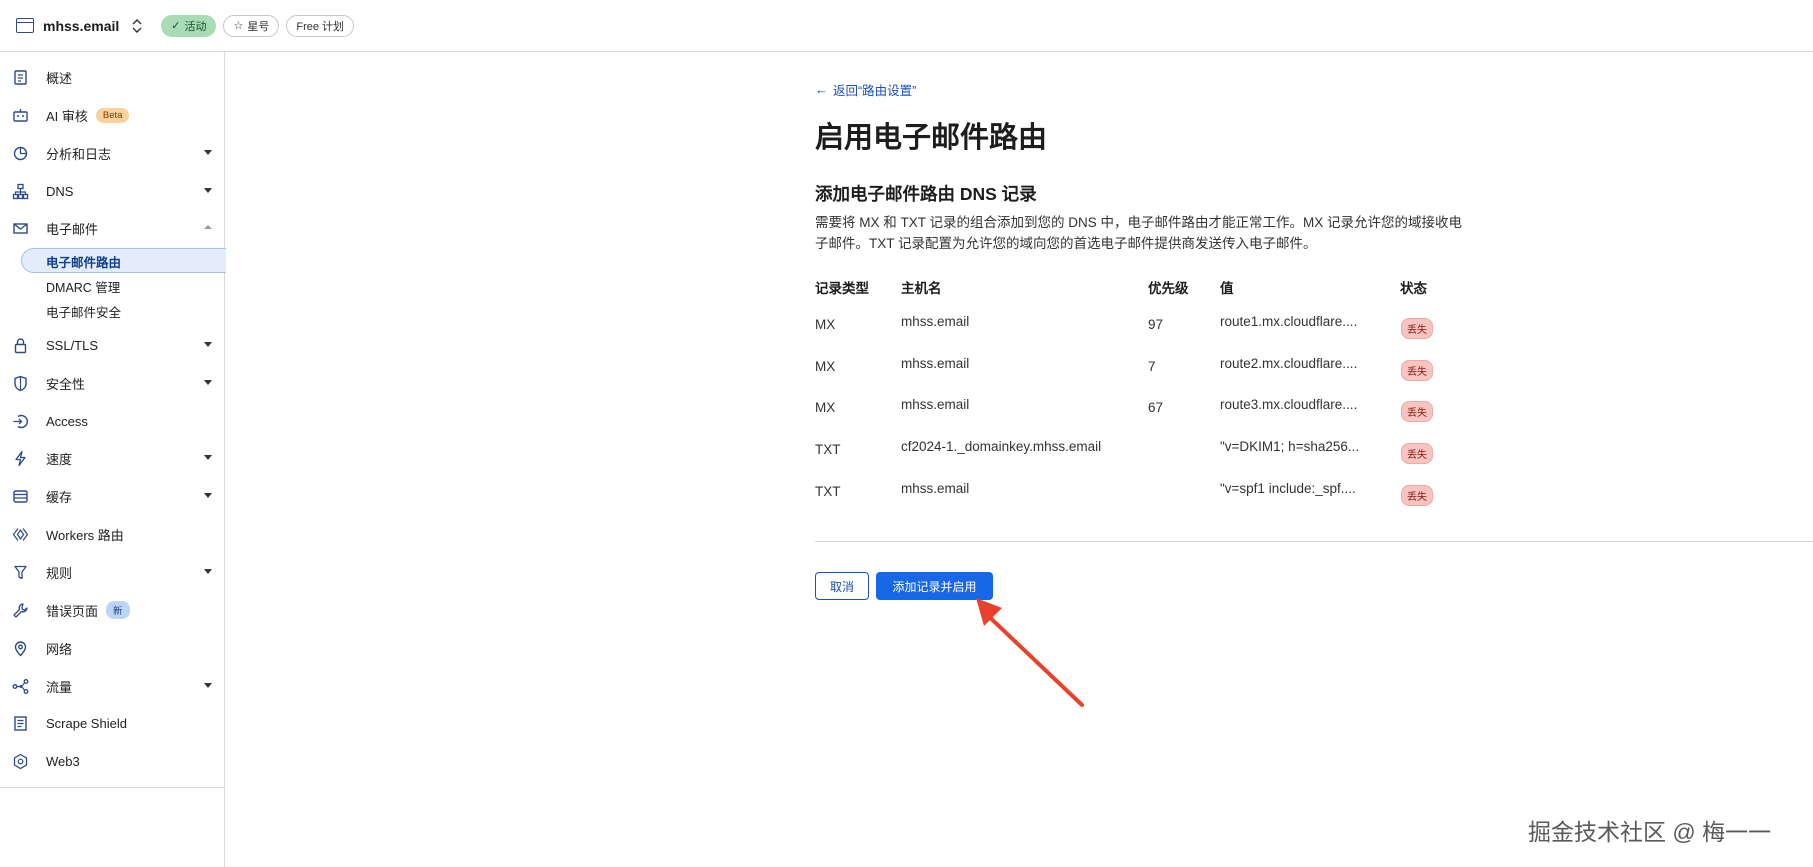  Describe the element at coordinates (86, 723) in the screenshot. I see `sidebar-item-label: Scrape Shield` at that location.